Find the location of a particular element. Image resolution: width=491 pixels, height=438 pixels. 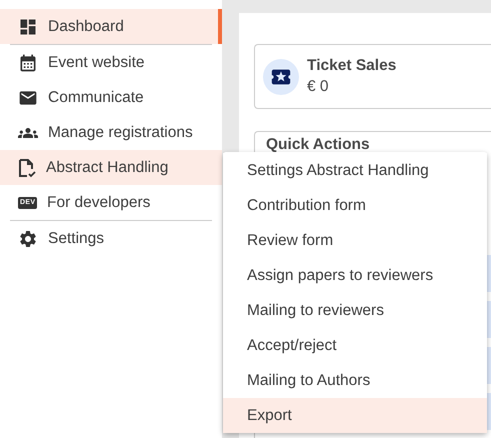

gear-icon is located at coordinates (28, 238).